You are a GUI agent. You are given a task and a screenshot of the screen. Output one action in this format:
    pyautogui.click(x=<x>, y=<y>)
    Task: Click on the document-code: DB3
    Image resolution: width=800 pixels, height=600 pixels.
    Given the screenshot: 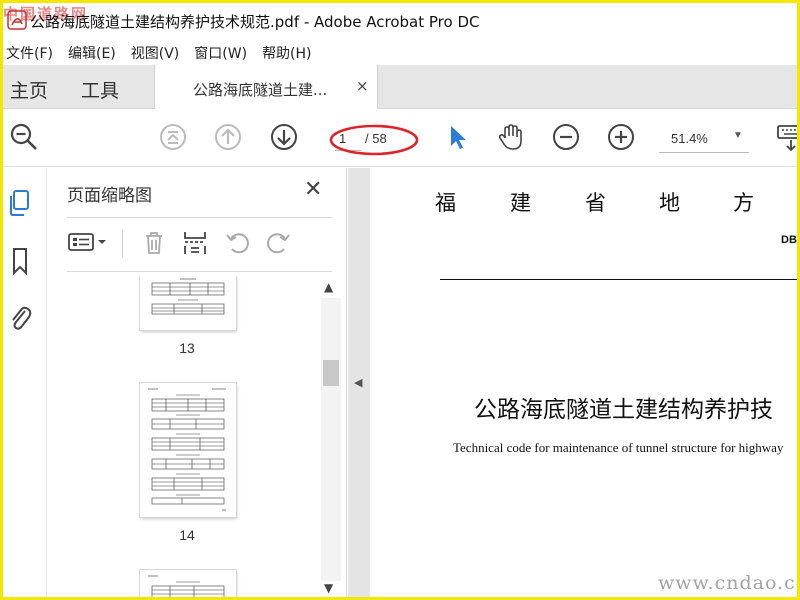 What is the action you would take?
    pyautogui.click(x=789, y=240)
    